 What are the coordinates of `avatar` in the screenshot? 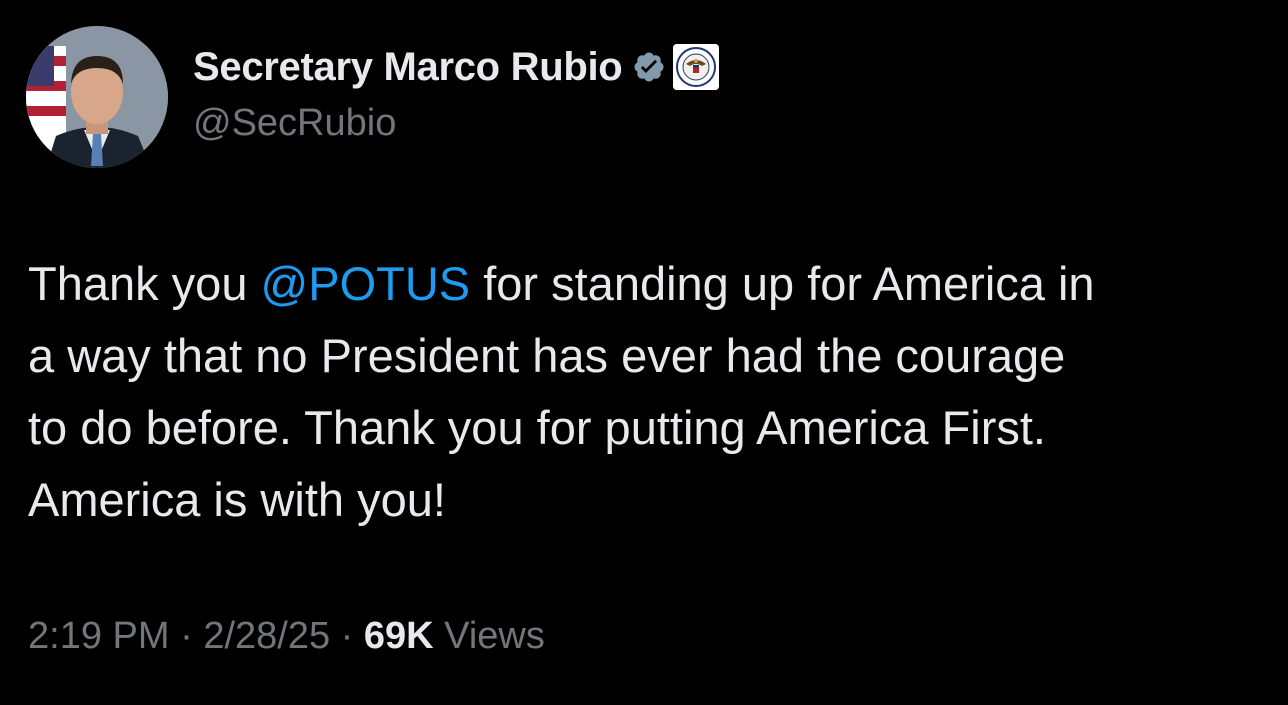 It's located at (97, 97).